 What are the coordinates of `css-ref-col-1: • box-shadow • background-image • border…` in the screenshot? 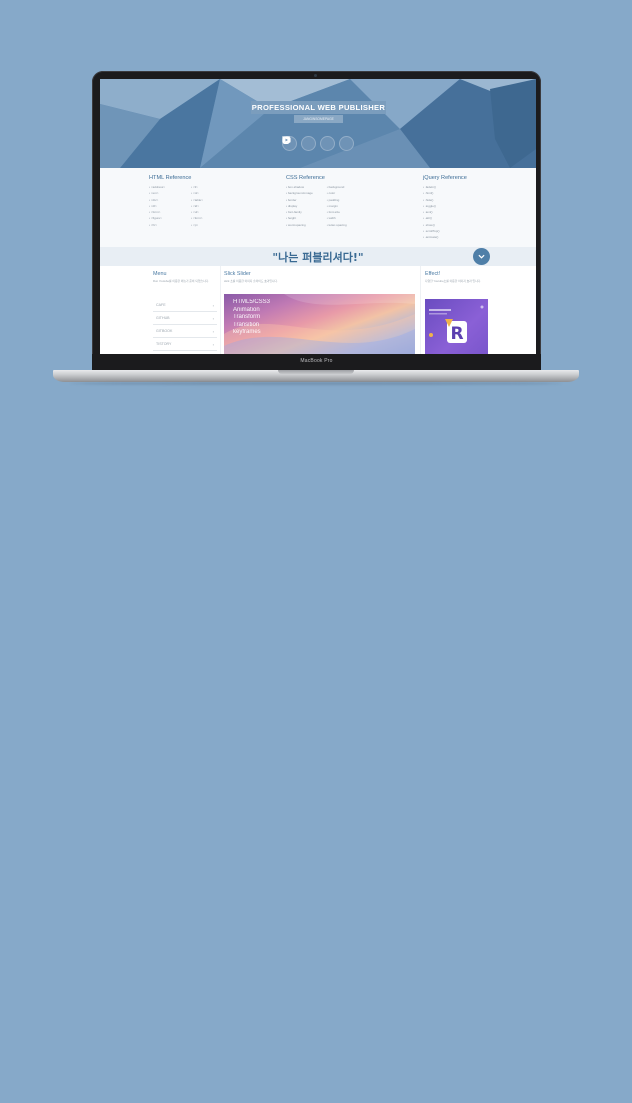 It's located at (299, 206).